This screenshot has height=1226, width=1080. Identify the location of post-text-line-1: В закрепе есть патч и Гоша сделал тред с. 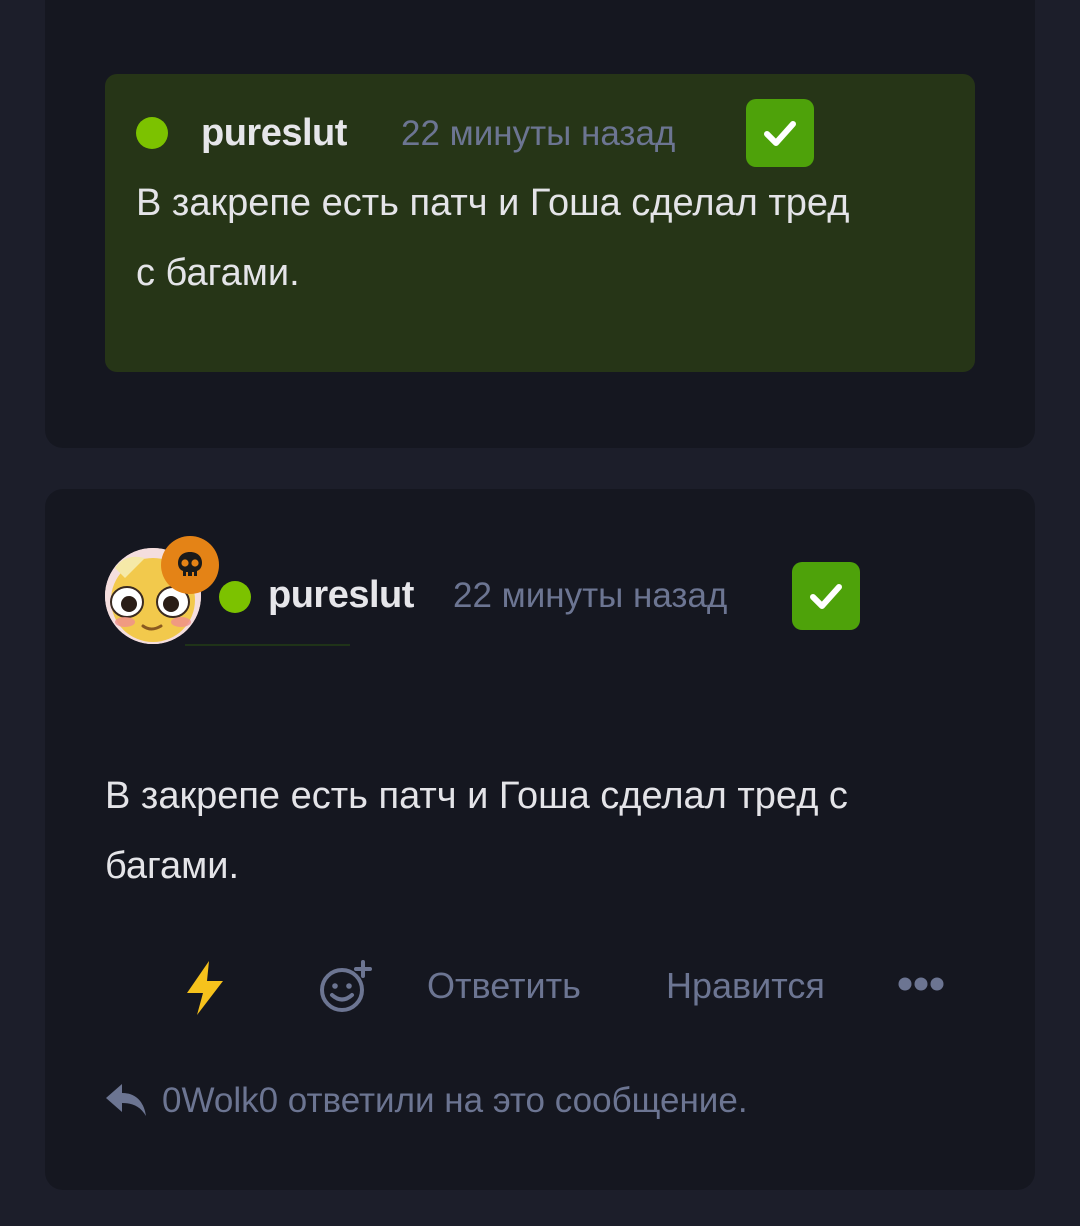
(476, 796).